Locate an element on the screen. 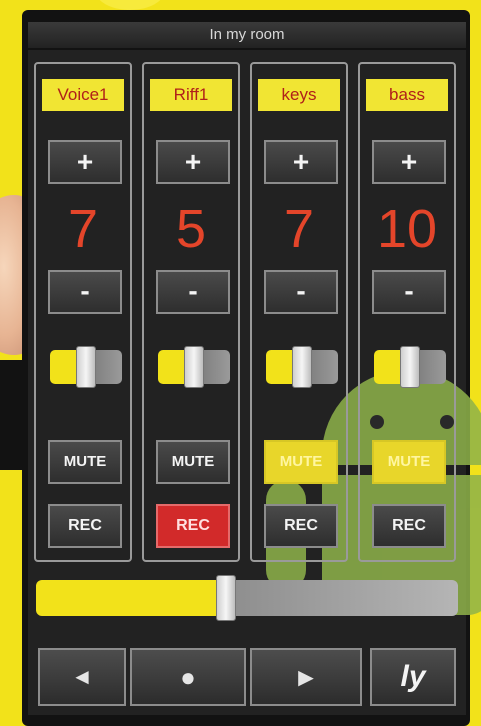  transport-bar: ◄ ● ► ly is located at coordinates (248, 678).